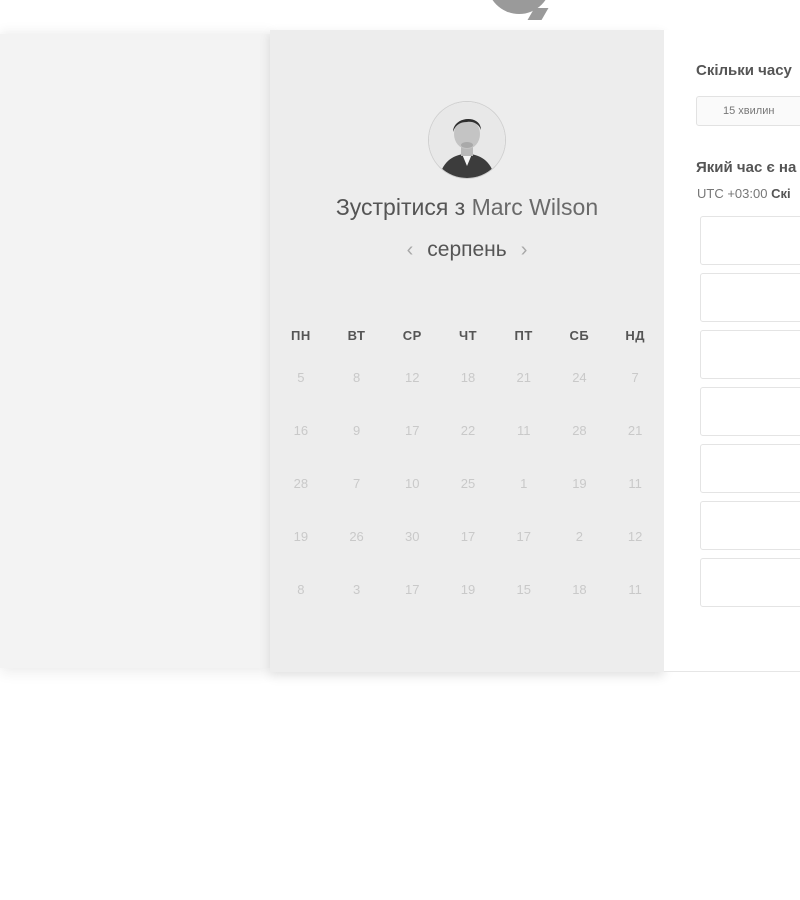 This screenshot has height=900, width=800. I want to click on weekday-mon: ПН, so click(300, 335).